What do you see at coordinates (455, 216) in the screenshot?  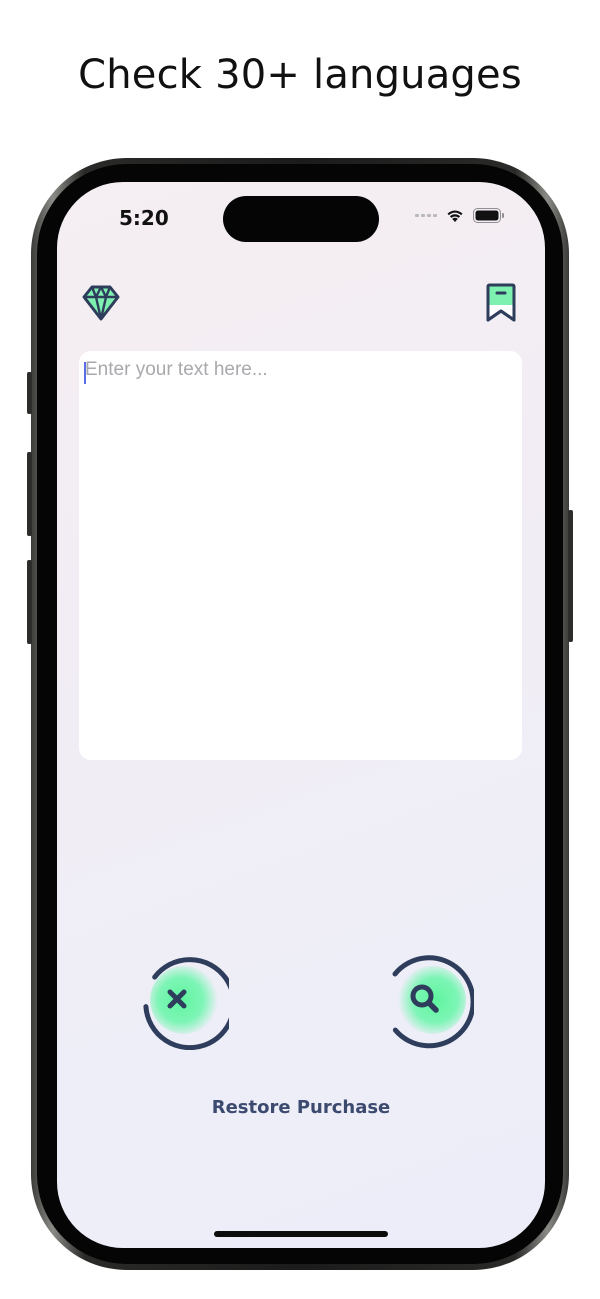 I see `wifi-icon` at bounding box center [455, 216].